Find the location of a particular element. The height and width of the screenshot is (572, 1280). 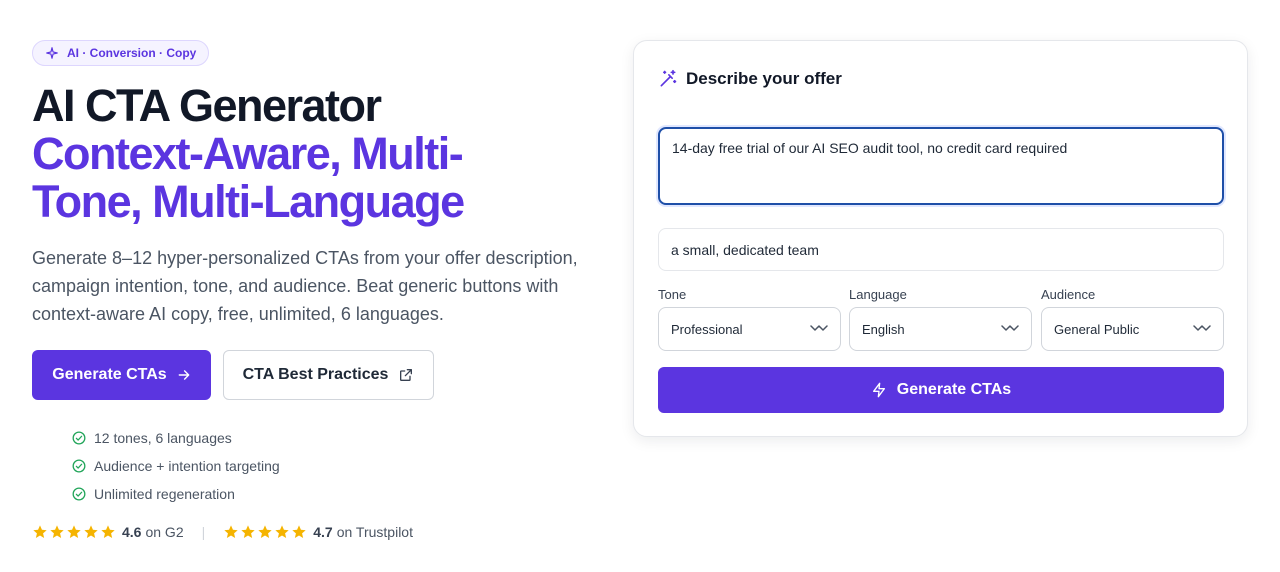

feature-text: 12 tones, 6 languages is located at coordinates (163, 438).